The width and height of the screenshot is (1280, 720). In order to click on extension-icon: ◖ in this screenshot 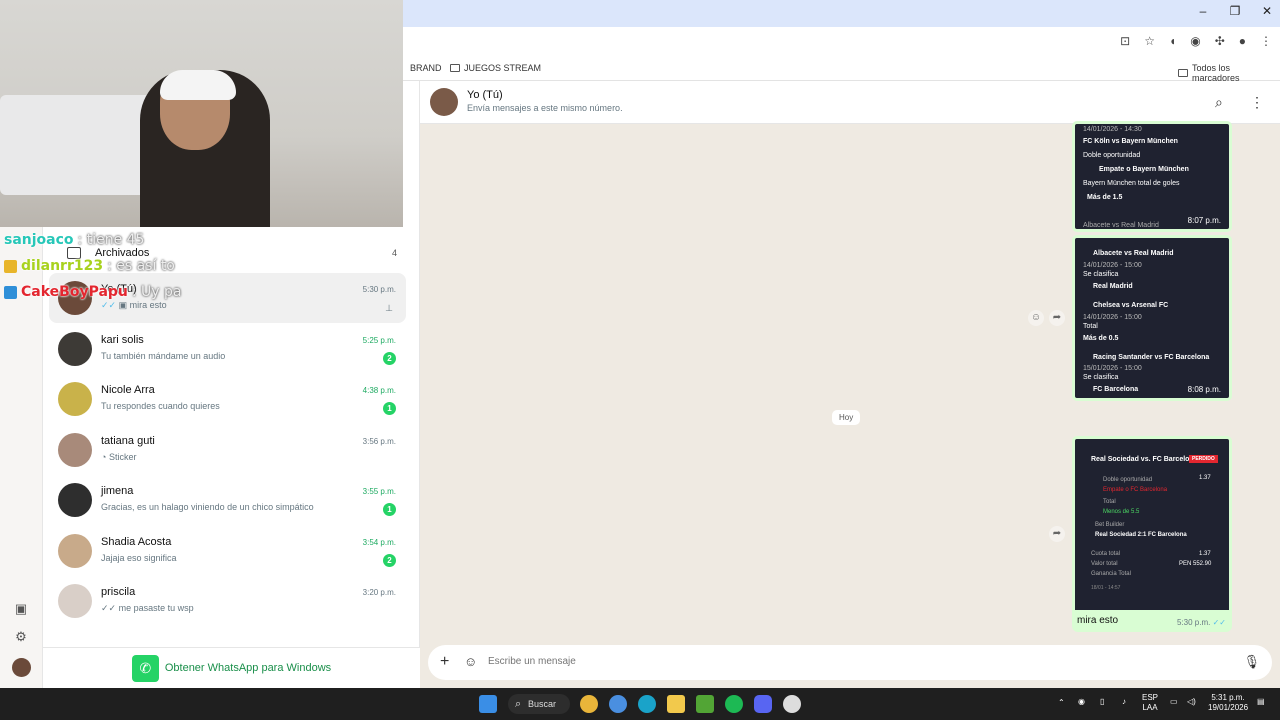, I will do `click(1172, 41)`.